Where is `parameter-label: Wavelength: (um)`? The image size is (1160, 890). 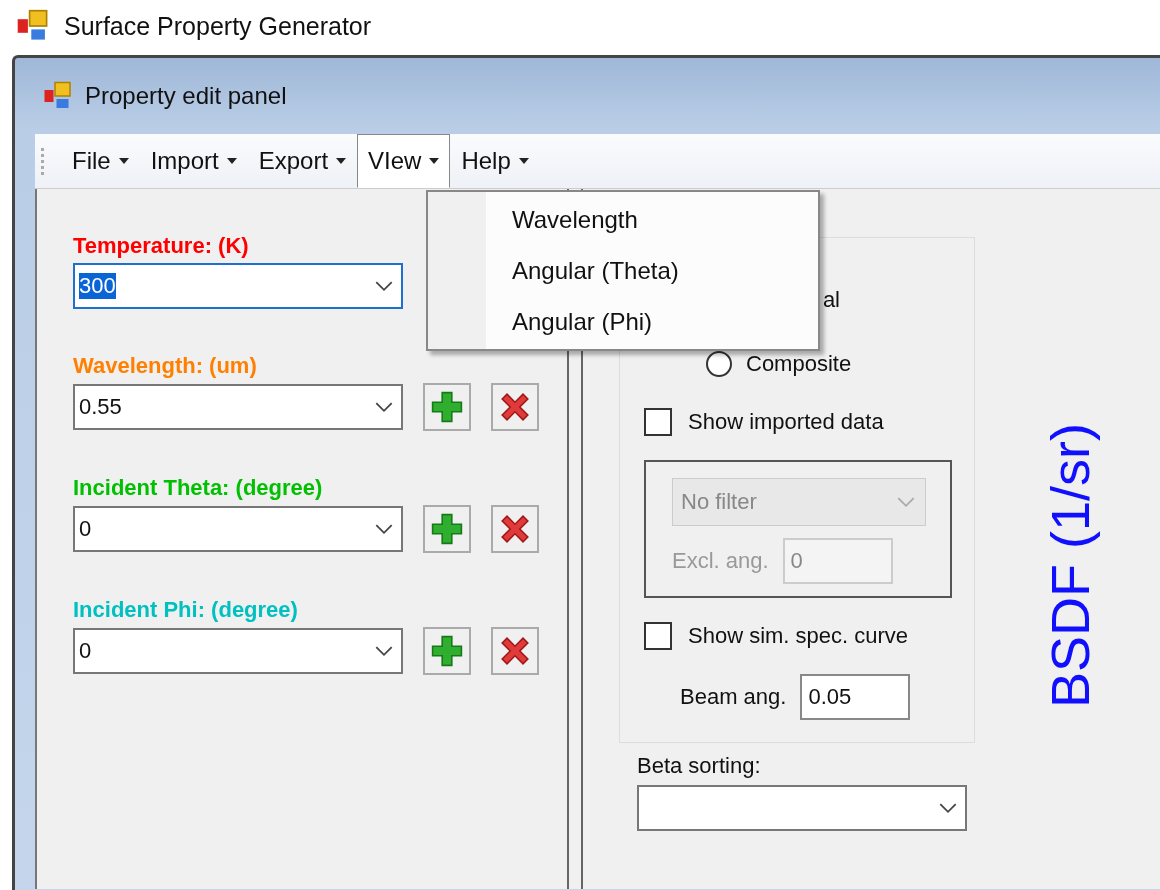
parameter-label: Wavelength: (um) is located at coordinates (165, 366).